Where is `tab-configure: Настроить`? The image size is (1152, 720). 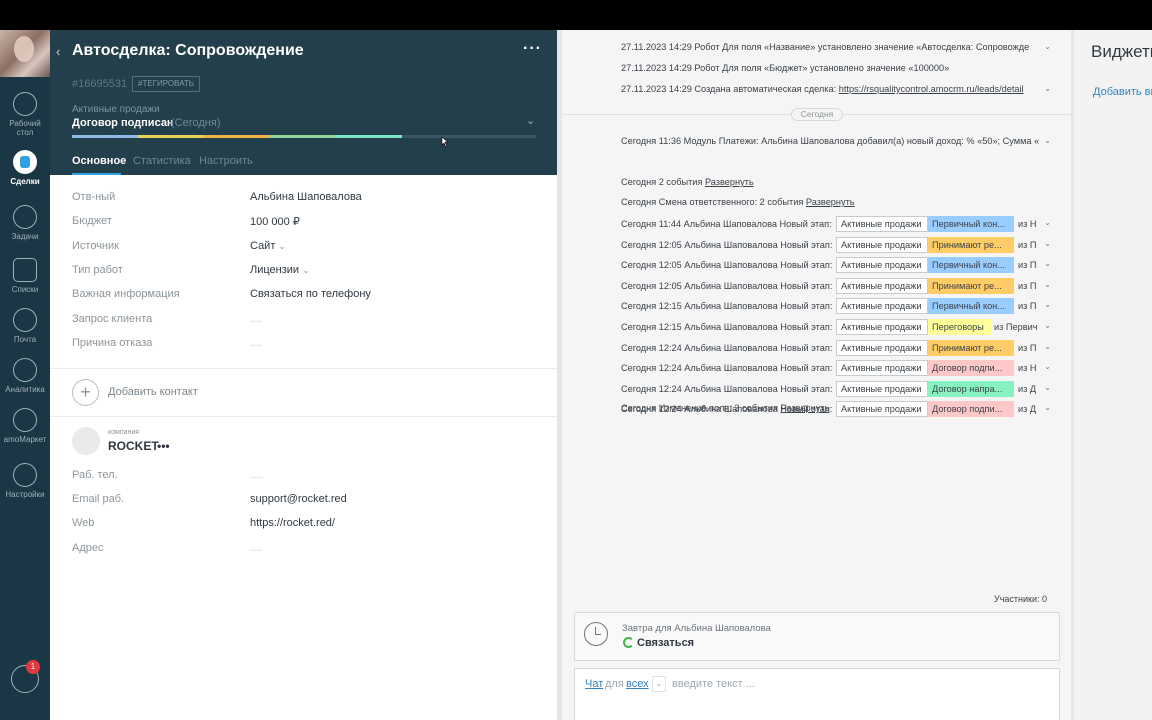 tab-configure: Настроить is located at coordinates (226, 161).